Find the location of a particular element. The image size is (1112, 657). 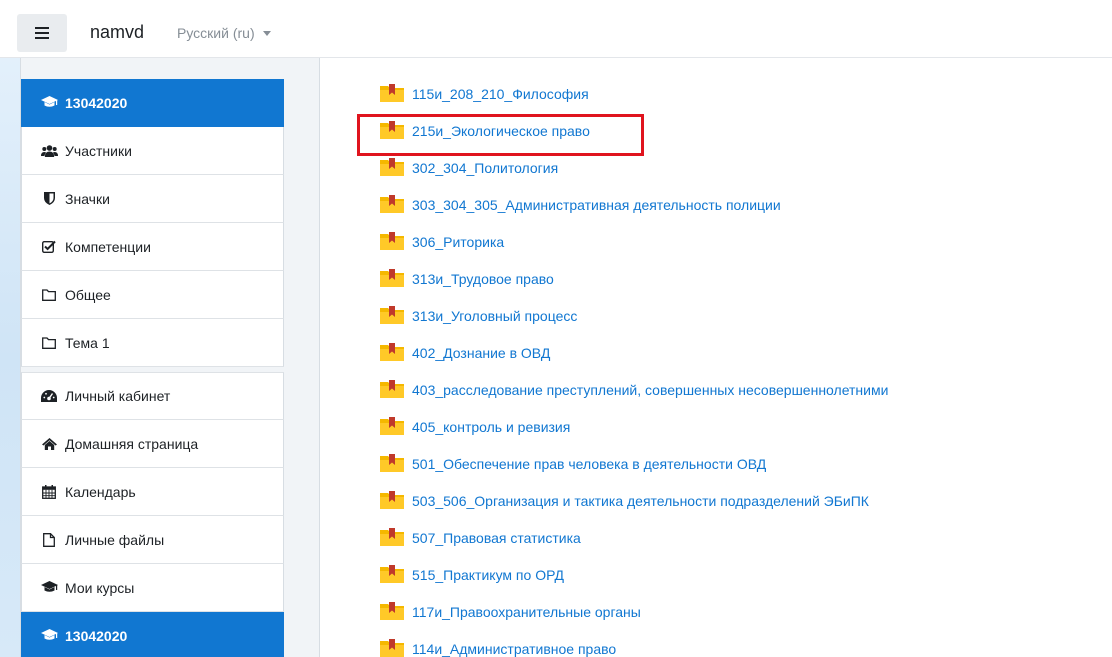

sidebar-item-calendar: Календарь is located at coordinates (152, 492).